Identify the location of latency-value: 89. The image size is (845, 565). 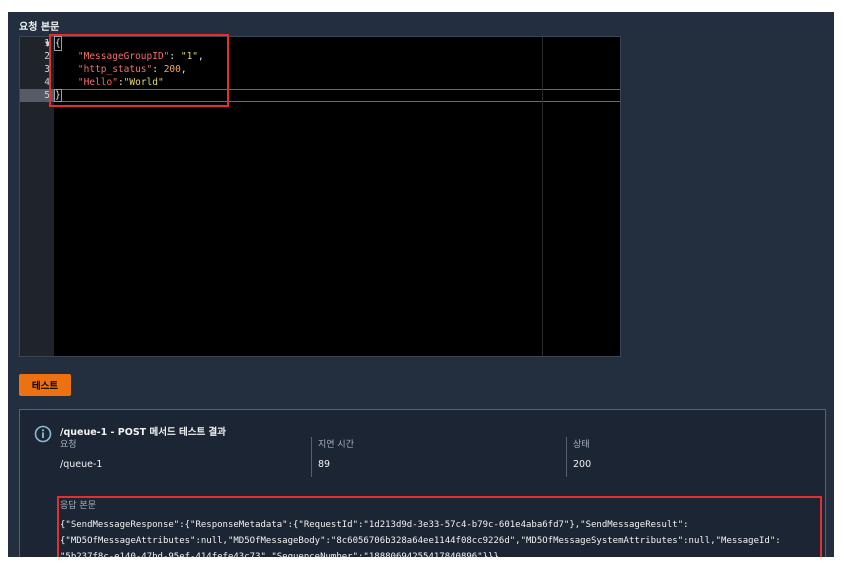
(324, 464).